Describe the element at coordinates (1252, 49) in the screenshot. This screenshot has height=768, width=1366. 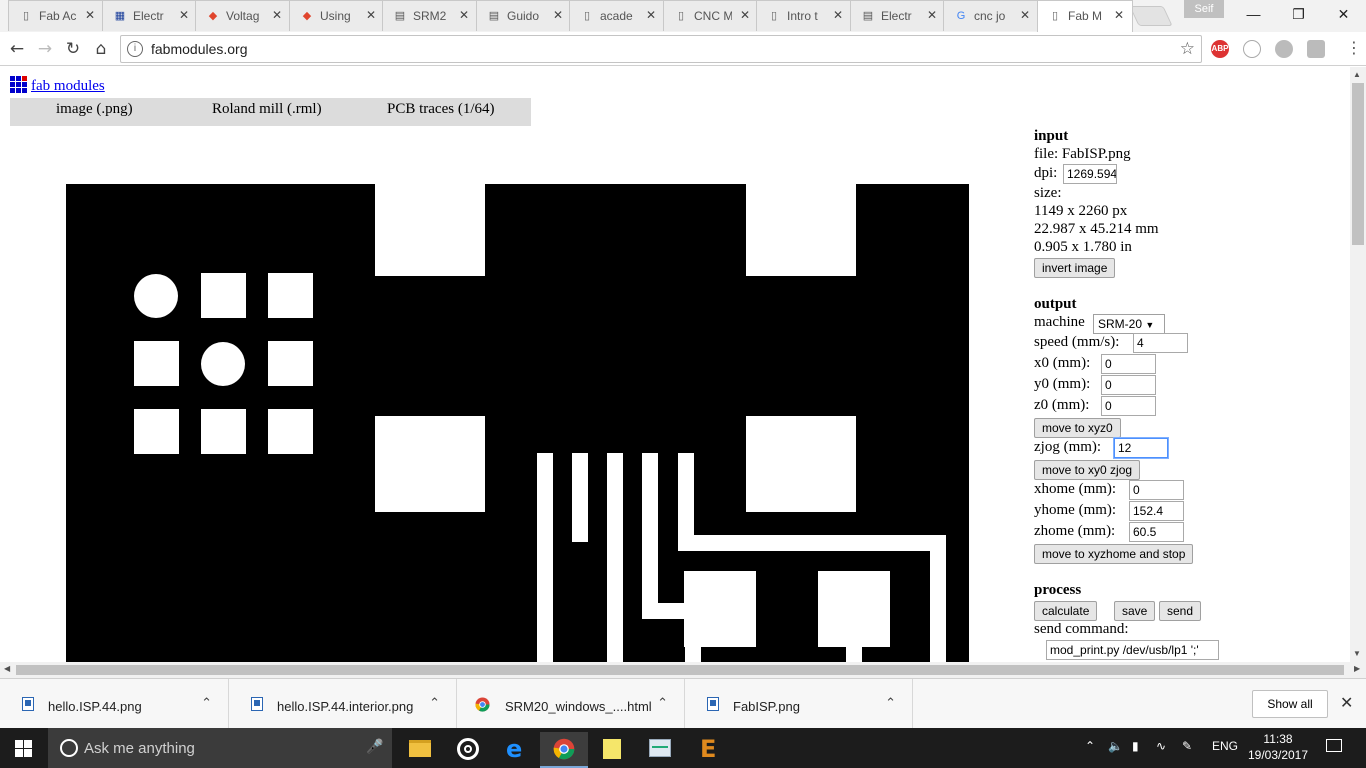
I see `extension-icon` at that location.